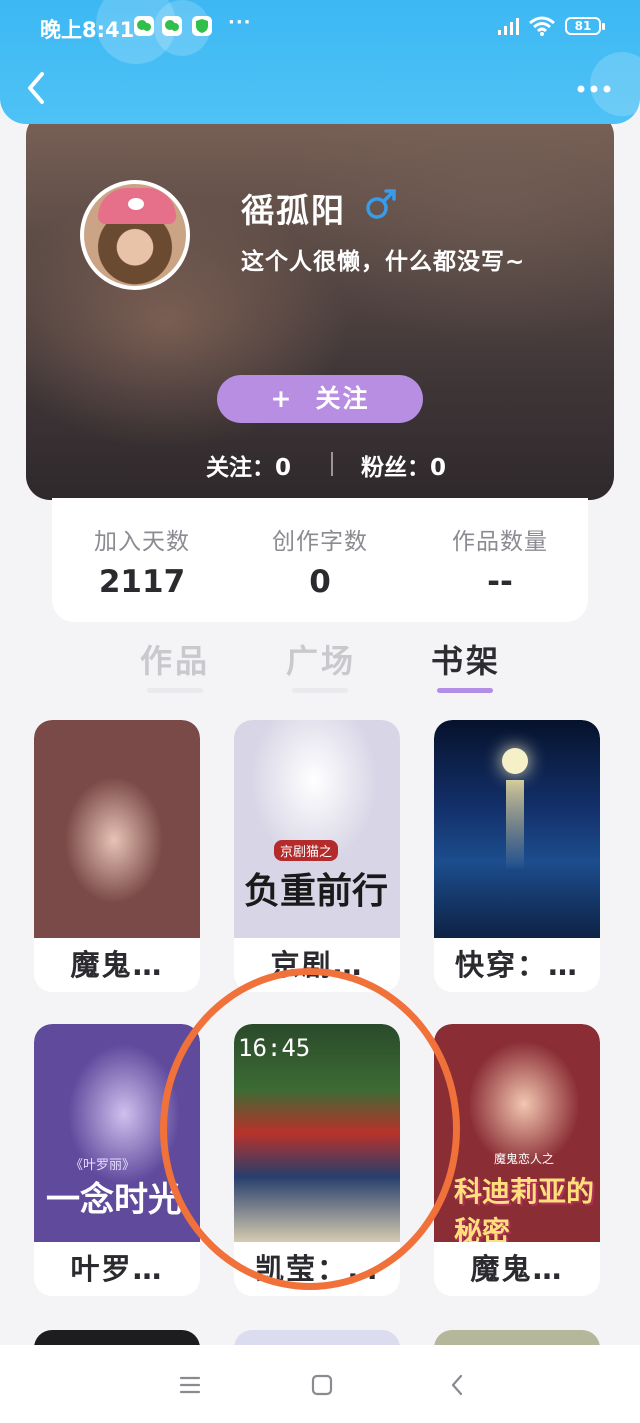 The image size is (640, 1423). What do you see at coordinates (274, 1048) in the screenshot?
I see `cover-clock: 16:45` at bounding box center [274, 1048].